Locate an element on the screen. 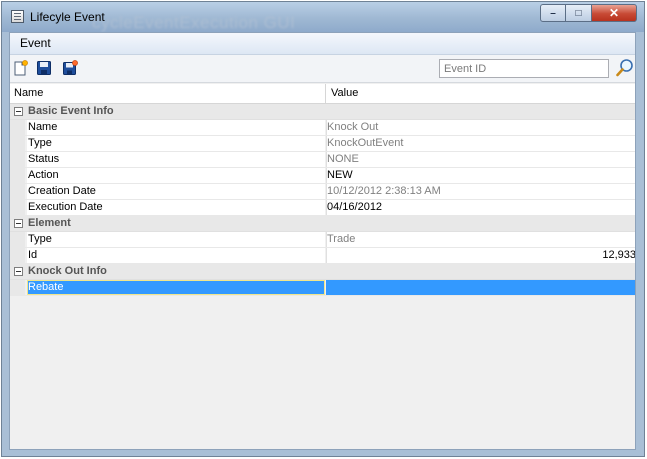 This screenshot has height=459, width=647. close-icon: ✕ is located at coordinates (614, 13).